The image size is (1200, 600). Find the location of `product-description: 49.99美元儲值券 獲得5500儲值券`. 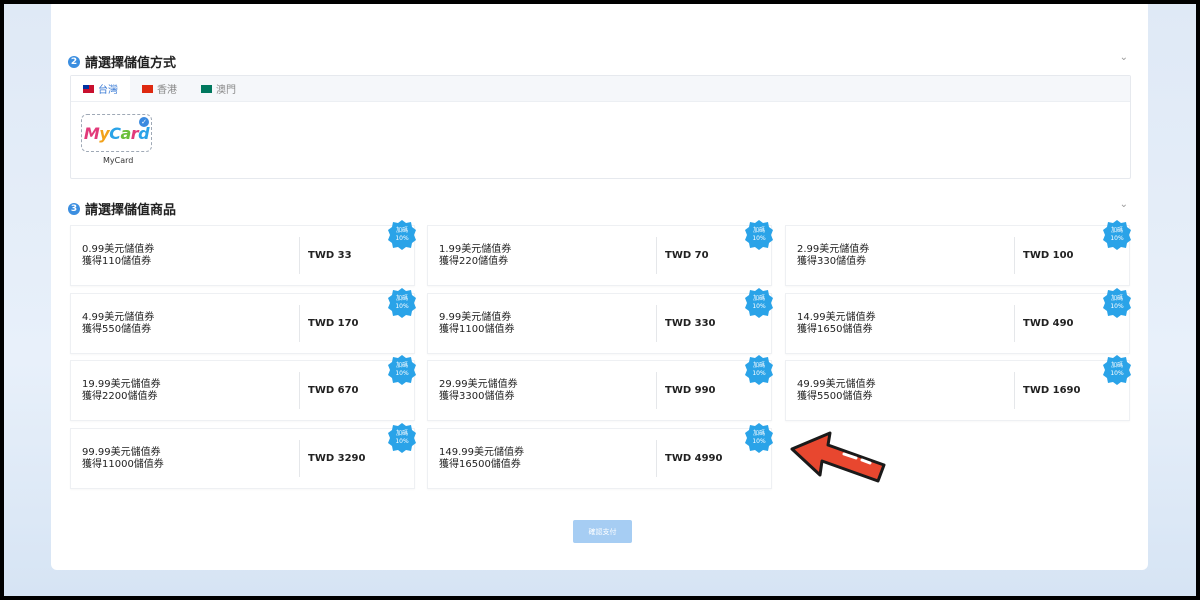

product-description: 49.99美元儲值券 獲得5500儲值券 is located at coordinates (836, 391).